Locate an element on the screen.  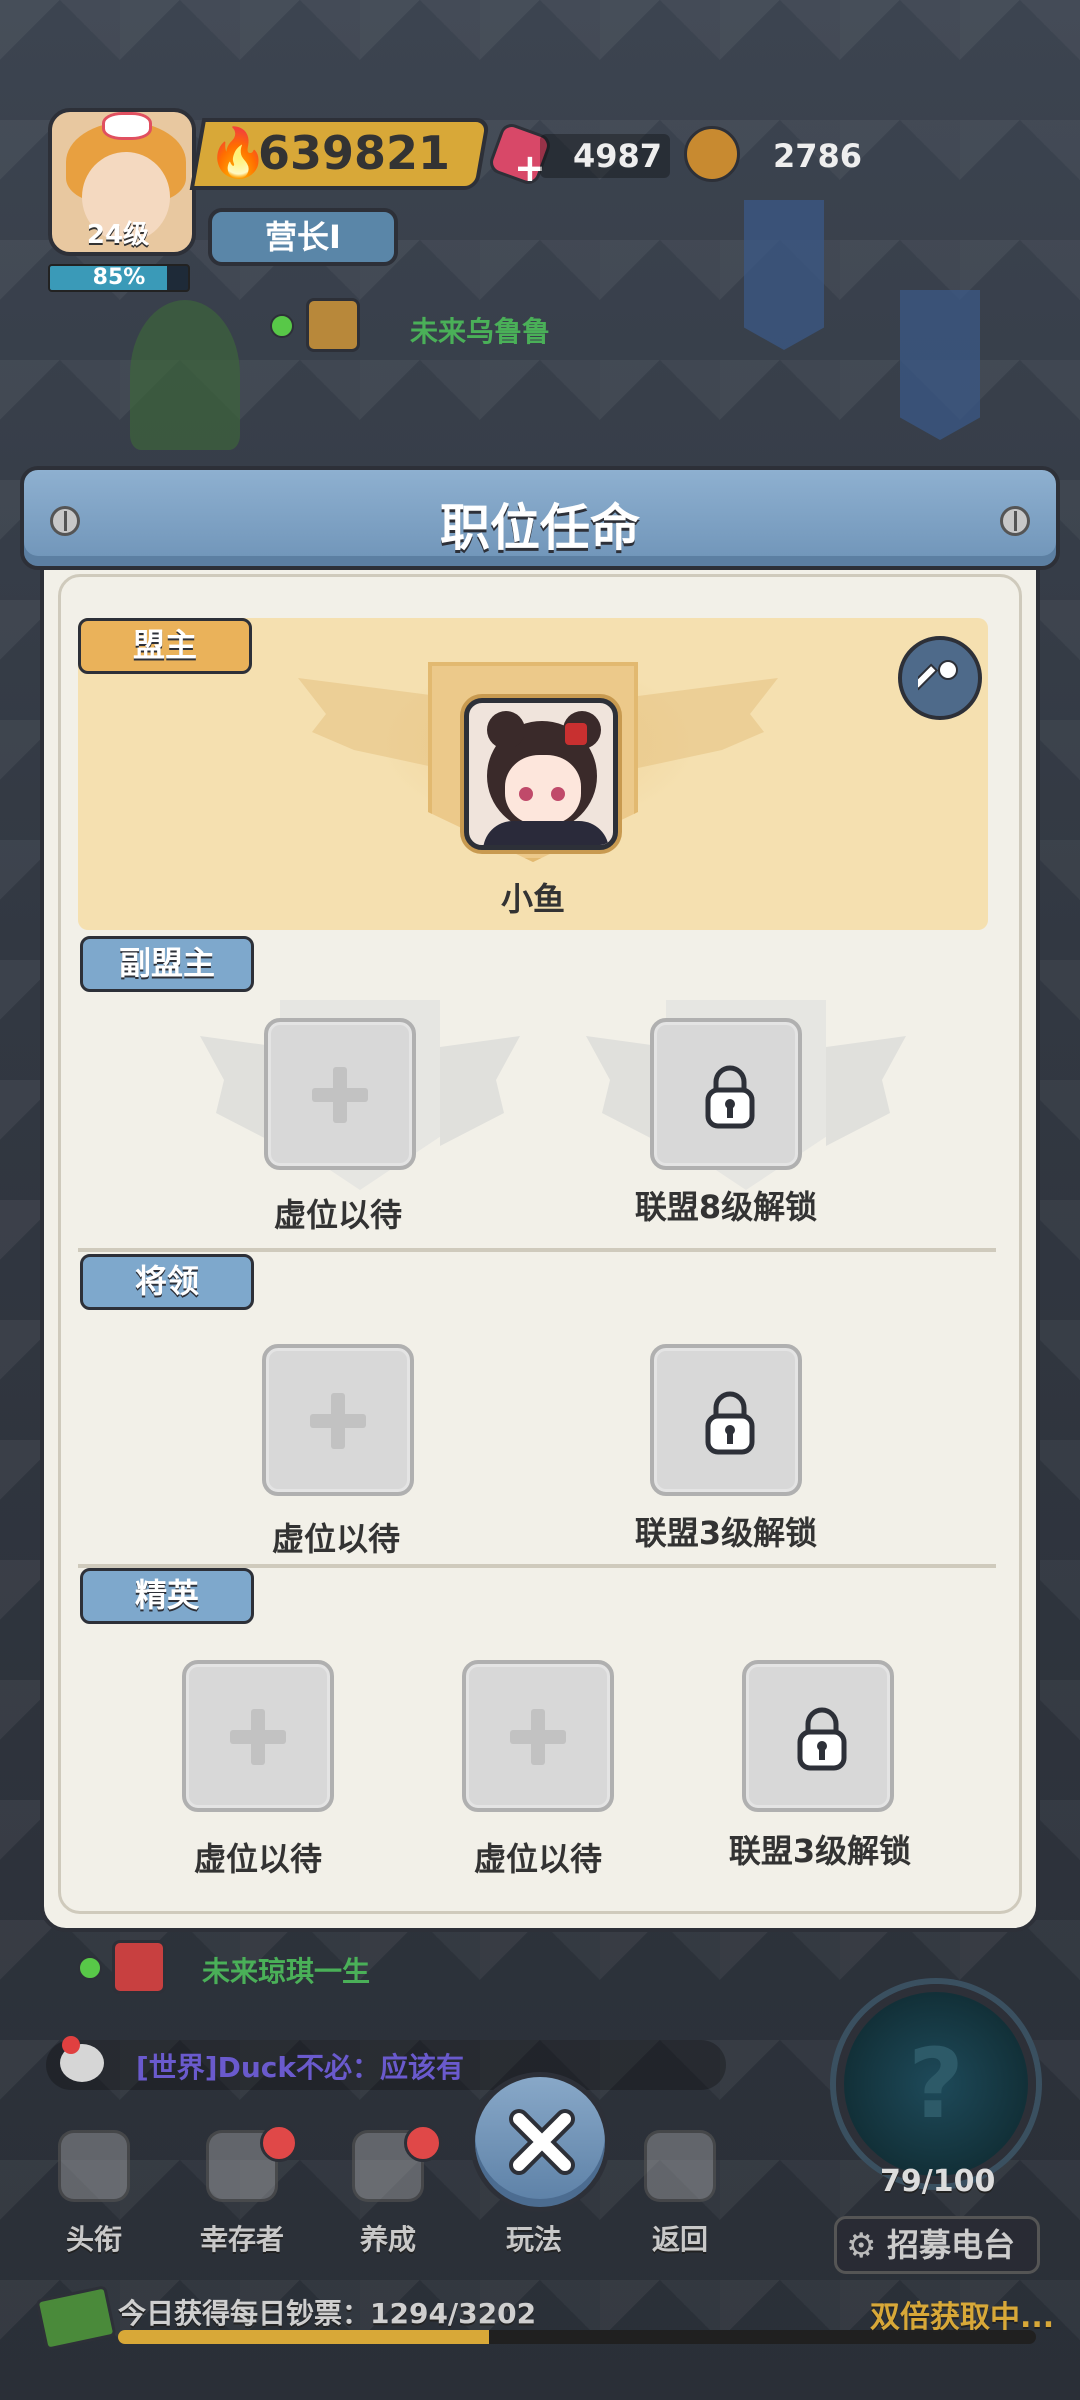
gear-icon: ⚙ is located at coordinates (861, 2246).